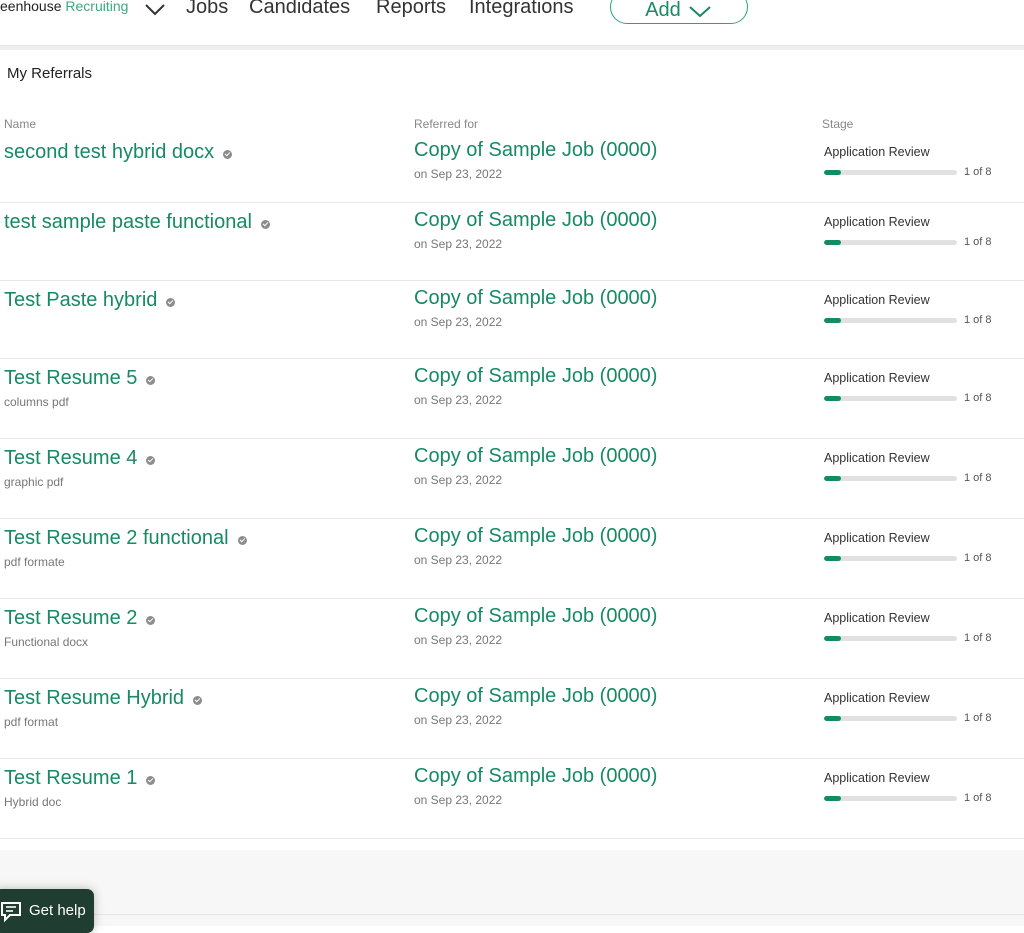 This screenshot has width=1024, height=933. What do you see at coordinates (33, 802) in the screenshot?
I see `candidate-note: Hybrid doc` at bounding box center [33, 802].